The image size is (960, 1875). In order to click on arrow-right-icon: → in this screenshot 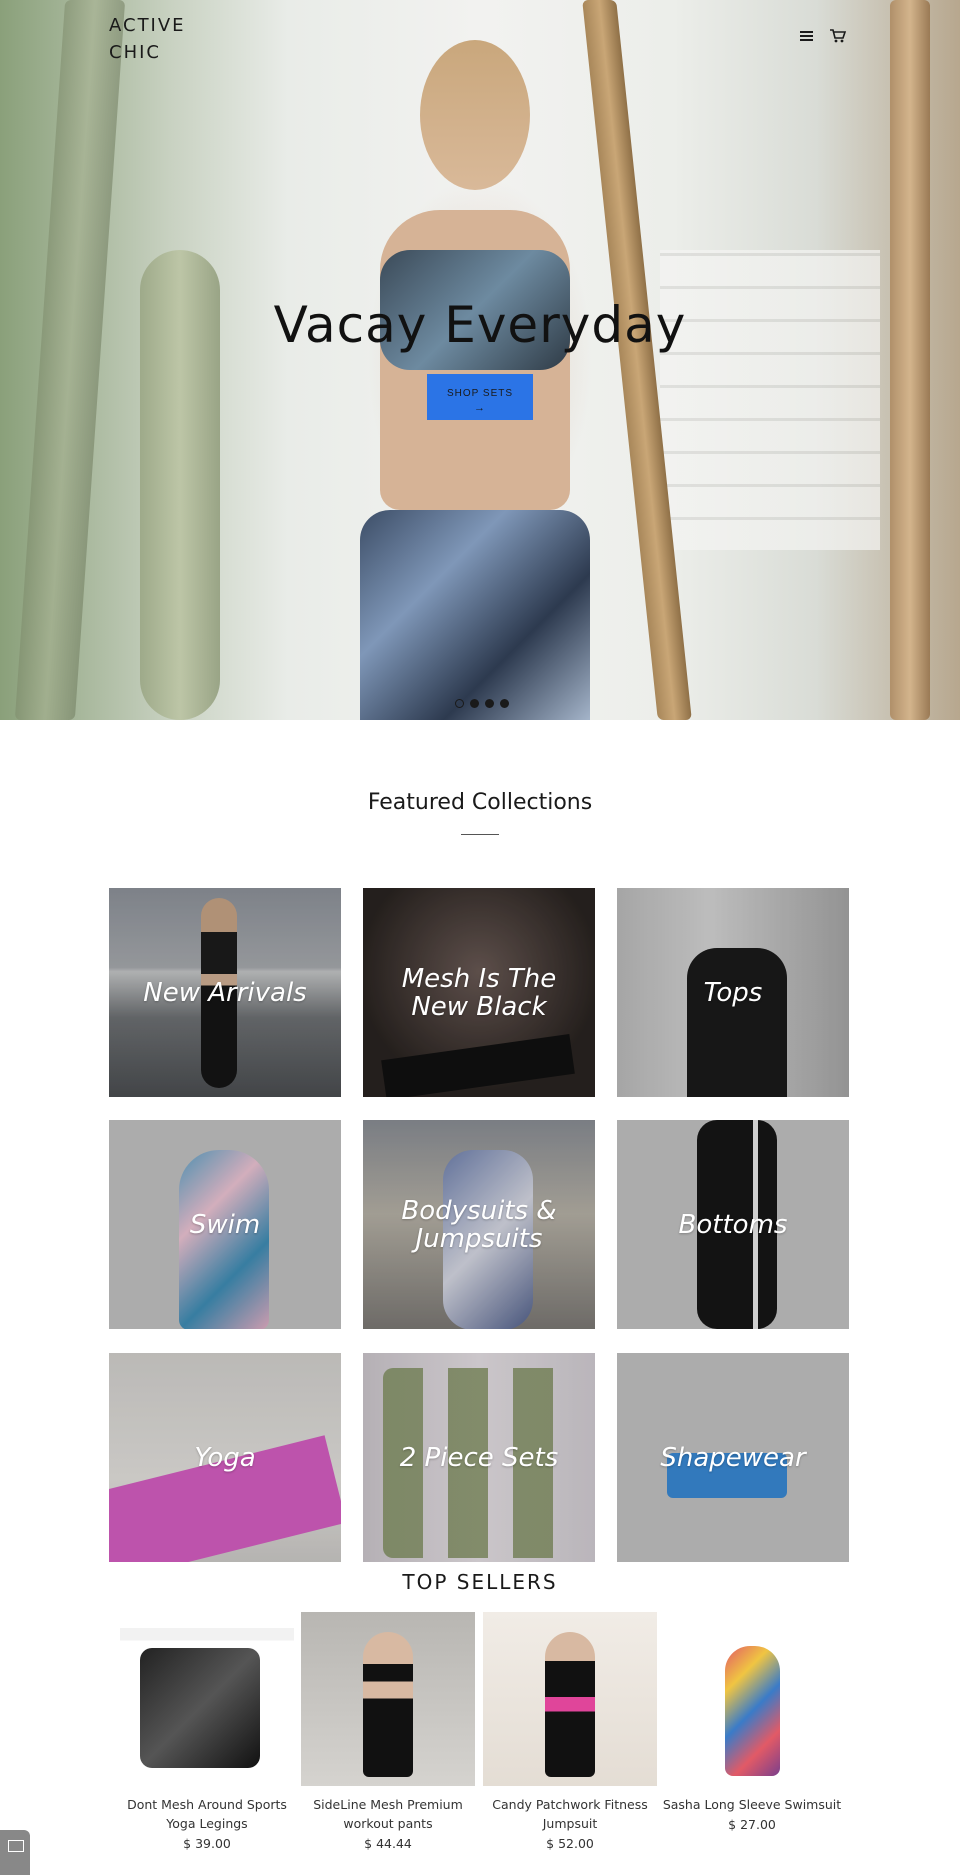, I will do `click(480, 408)`.